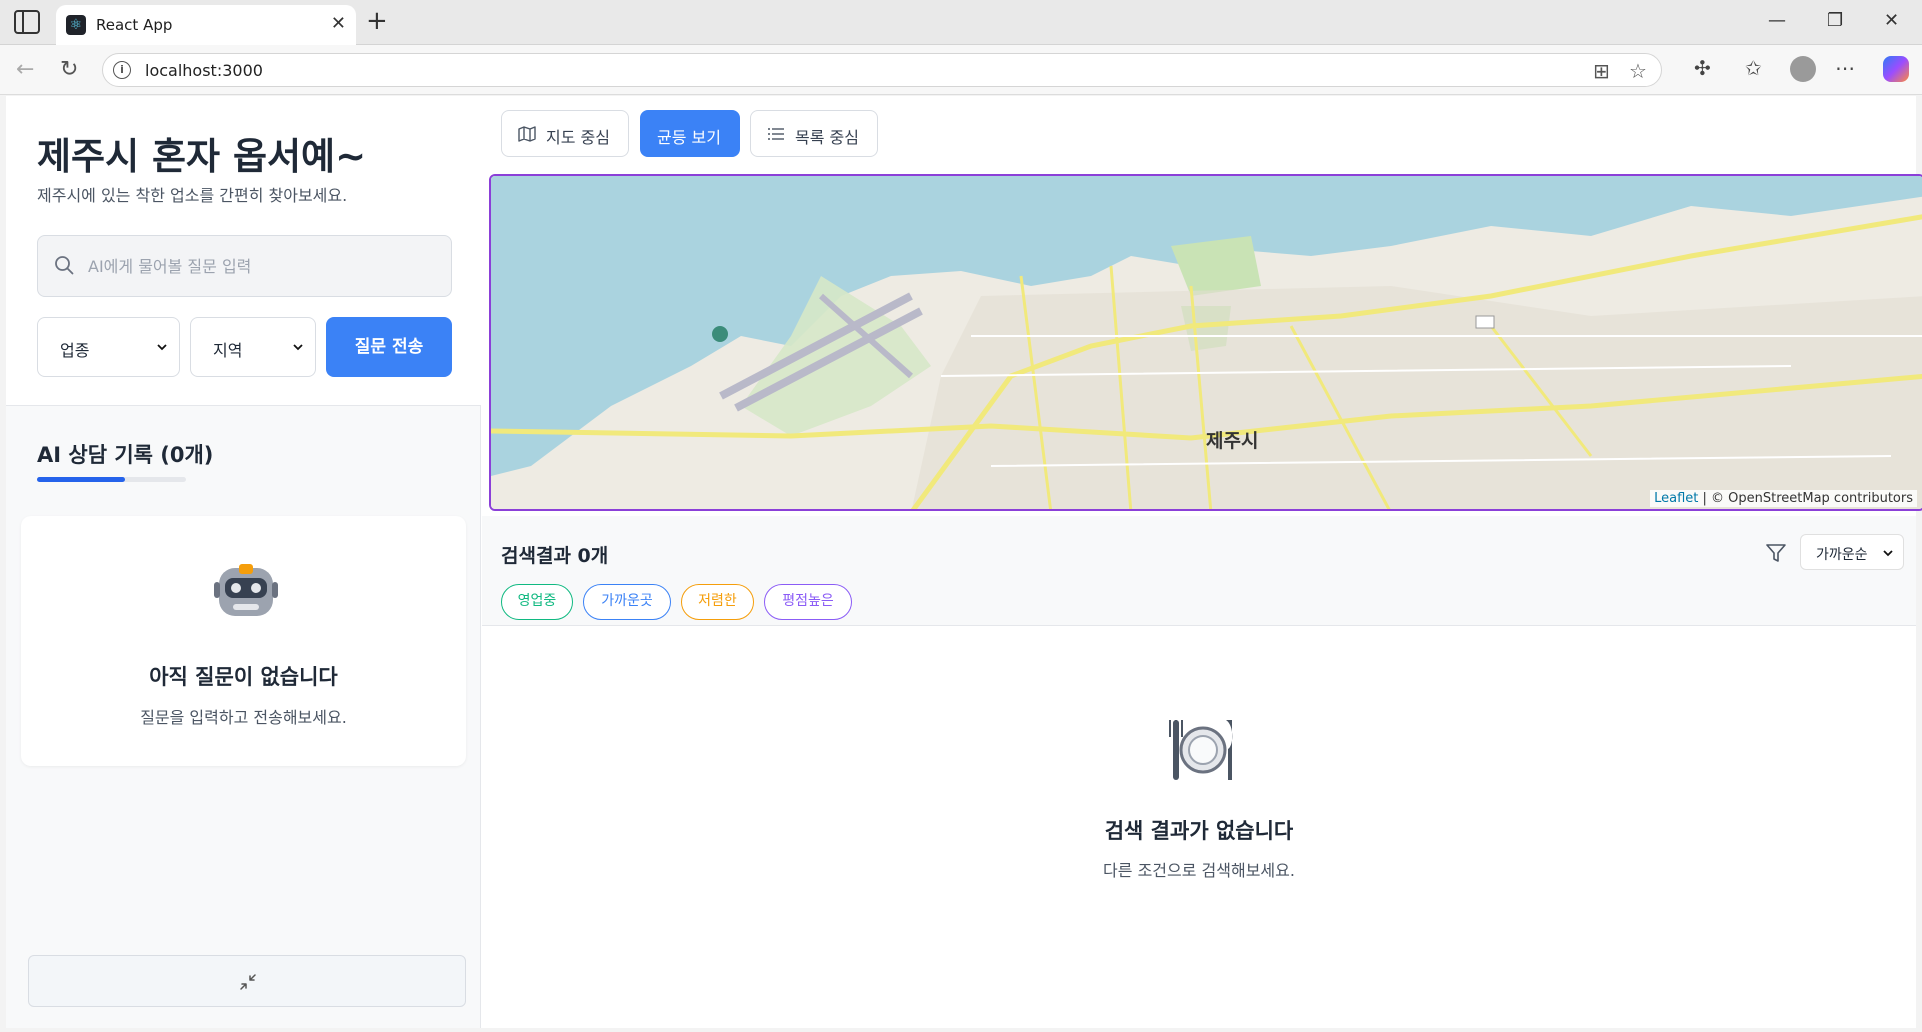 This screenshot has height=1032, width=1922. Describe the element at coordinates (253, 347) in the screenshot. I see `region-select: 지역` at that location.